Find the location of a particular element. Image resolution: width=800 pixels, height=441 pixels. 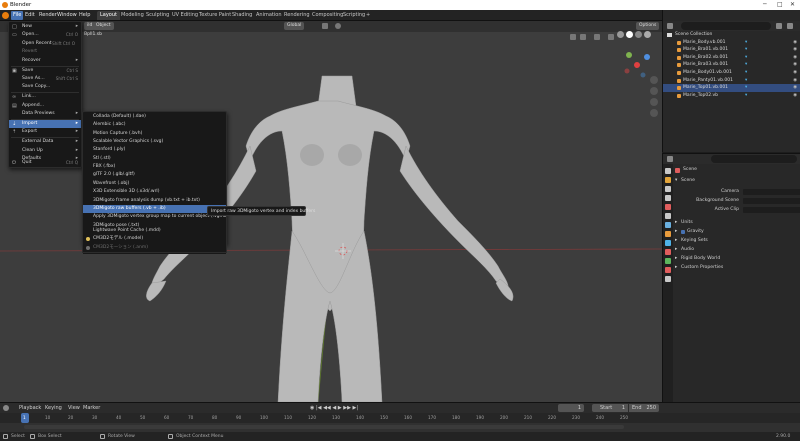

snap-icon is located at coordinates (325, 26).